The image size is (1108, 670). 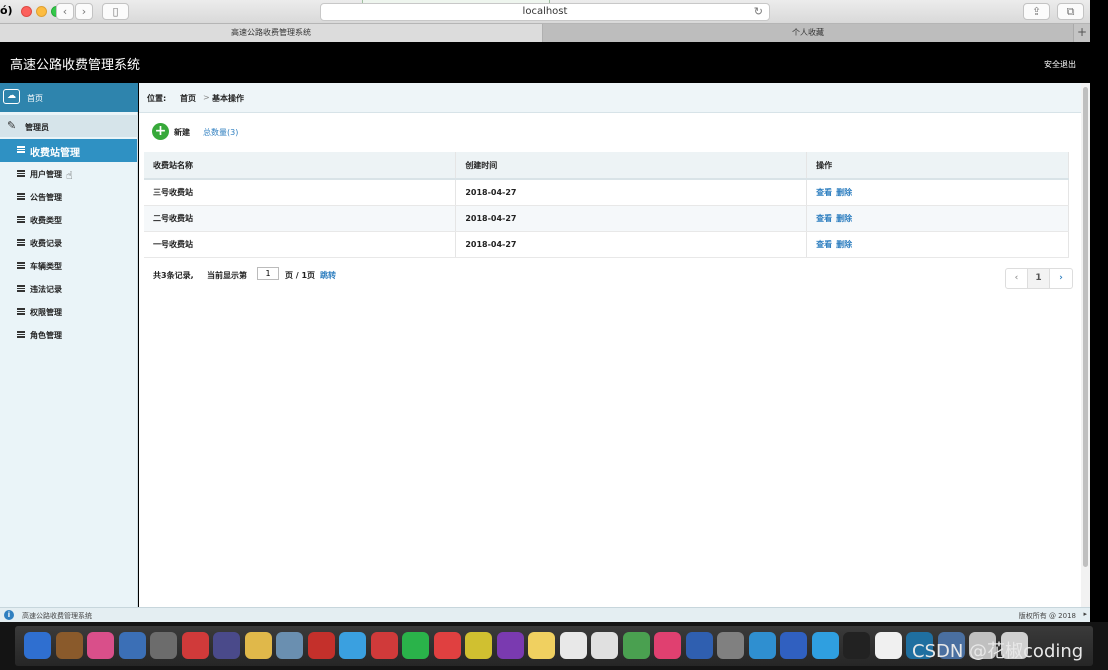 What do you see at coordinates (12, 125) in the screenshot?
I see `edit-icon: ✎` at bounding box center [12, 125].